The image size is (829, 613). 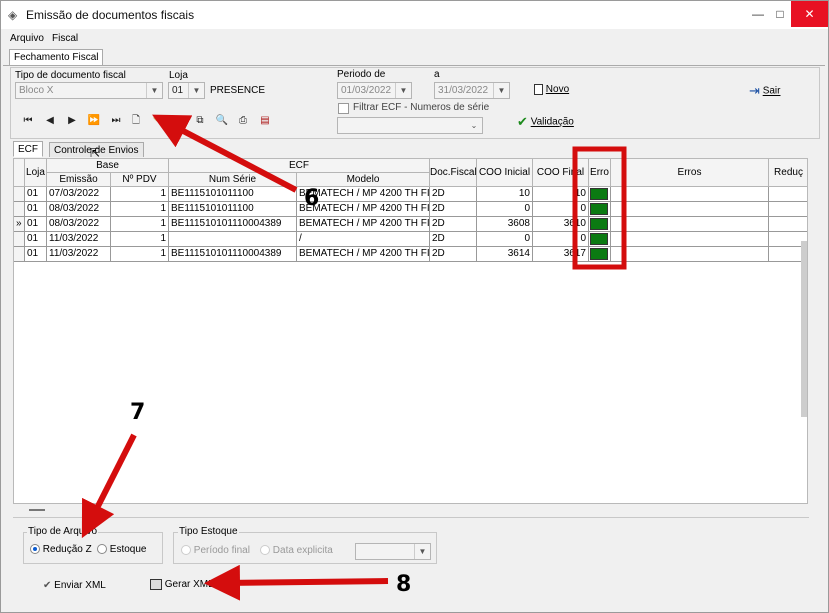 What do you see at coordinates (505, 224) in the screenshot?
I see `coo_ini-cell: 3608` at bounding box center [505, 224].